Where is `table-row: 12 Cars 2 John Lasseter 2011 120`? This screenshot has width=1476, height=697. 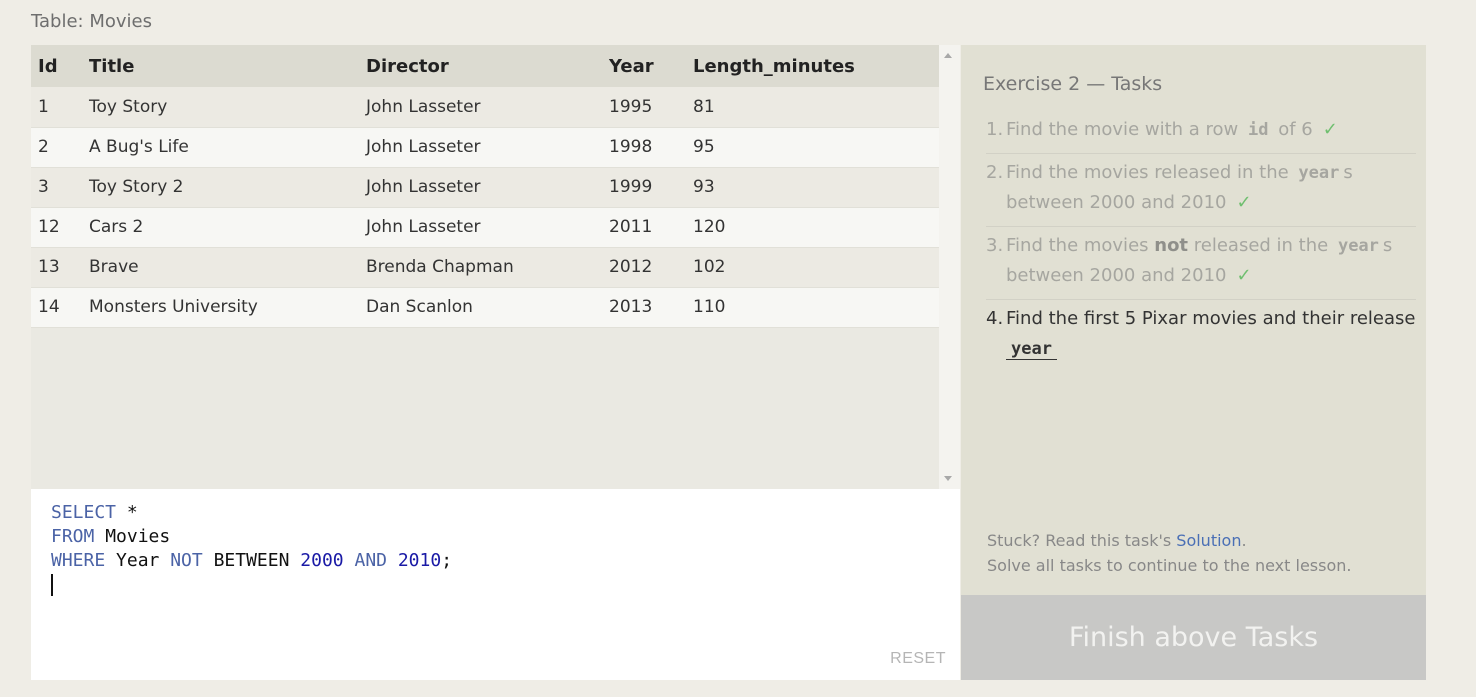
table-row: 12 Cars 2 John Lasseter 2011 120 is located at coordinates (485, 227).